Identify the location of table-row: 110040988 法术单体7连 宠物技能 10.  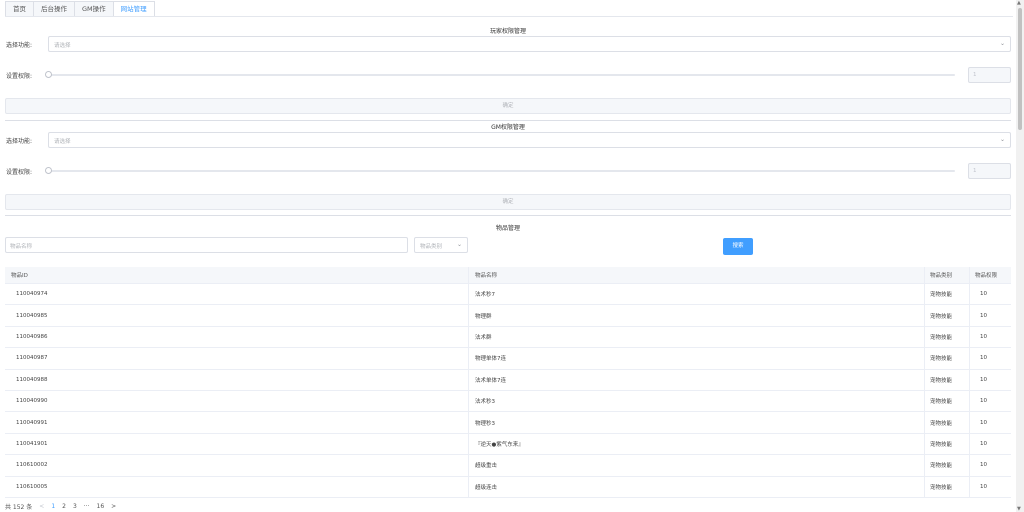
(508, 380).